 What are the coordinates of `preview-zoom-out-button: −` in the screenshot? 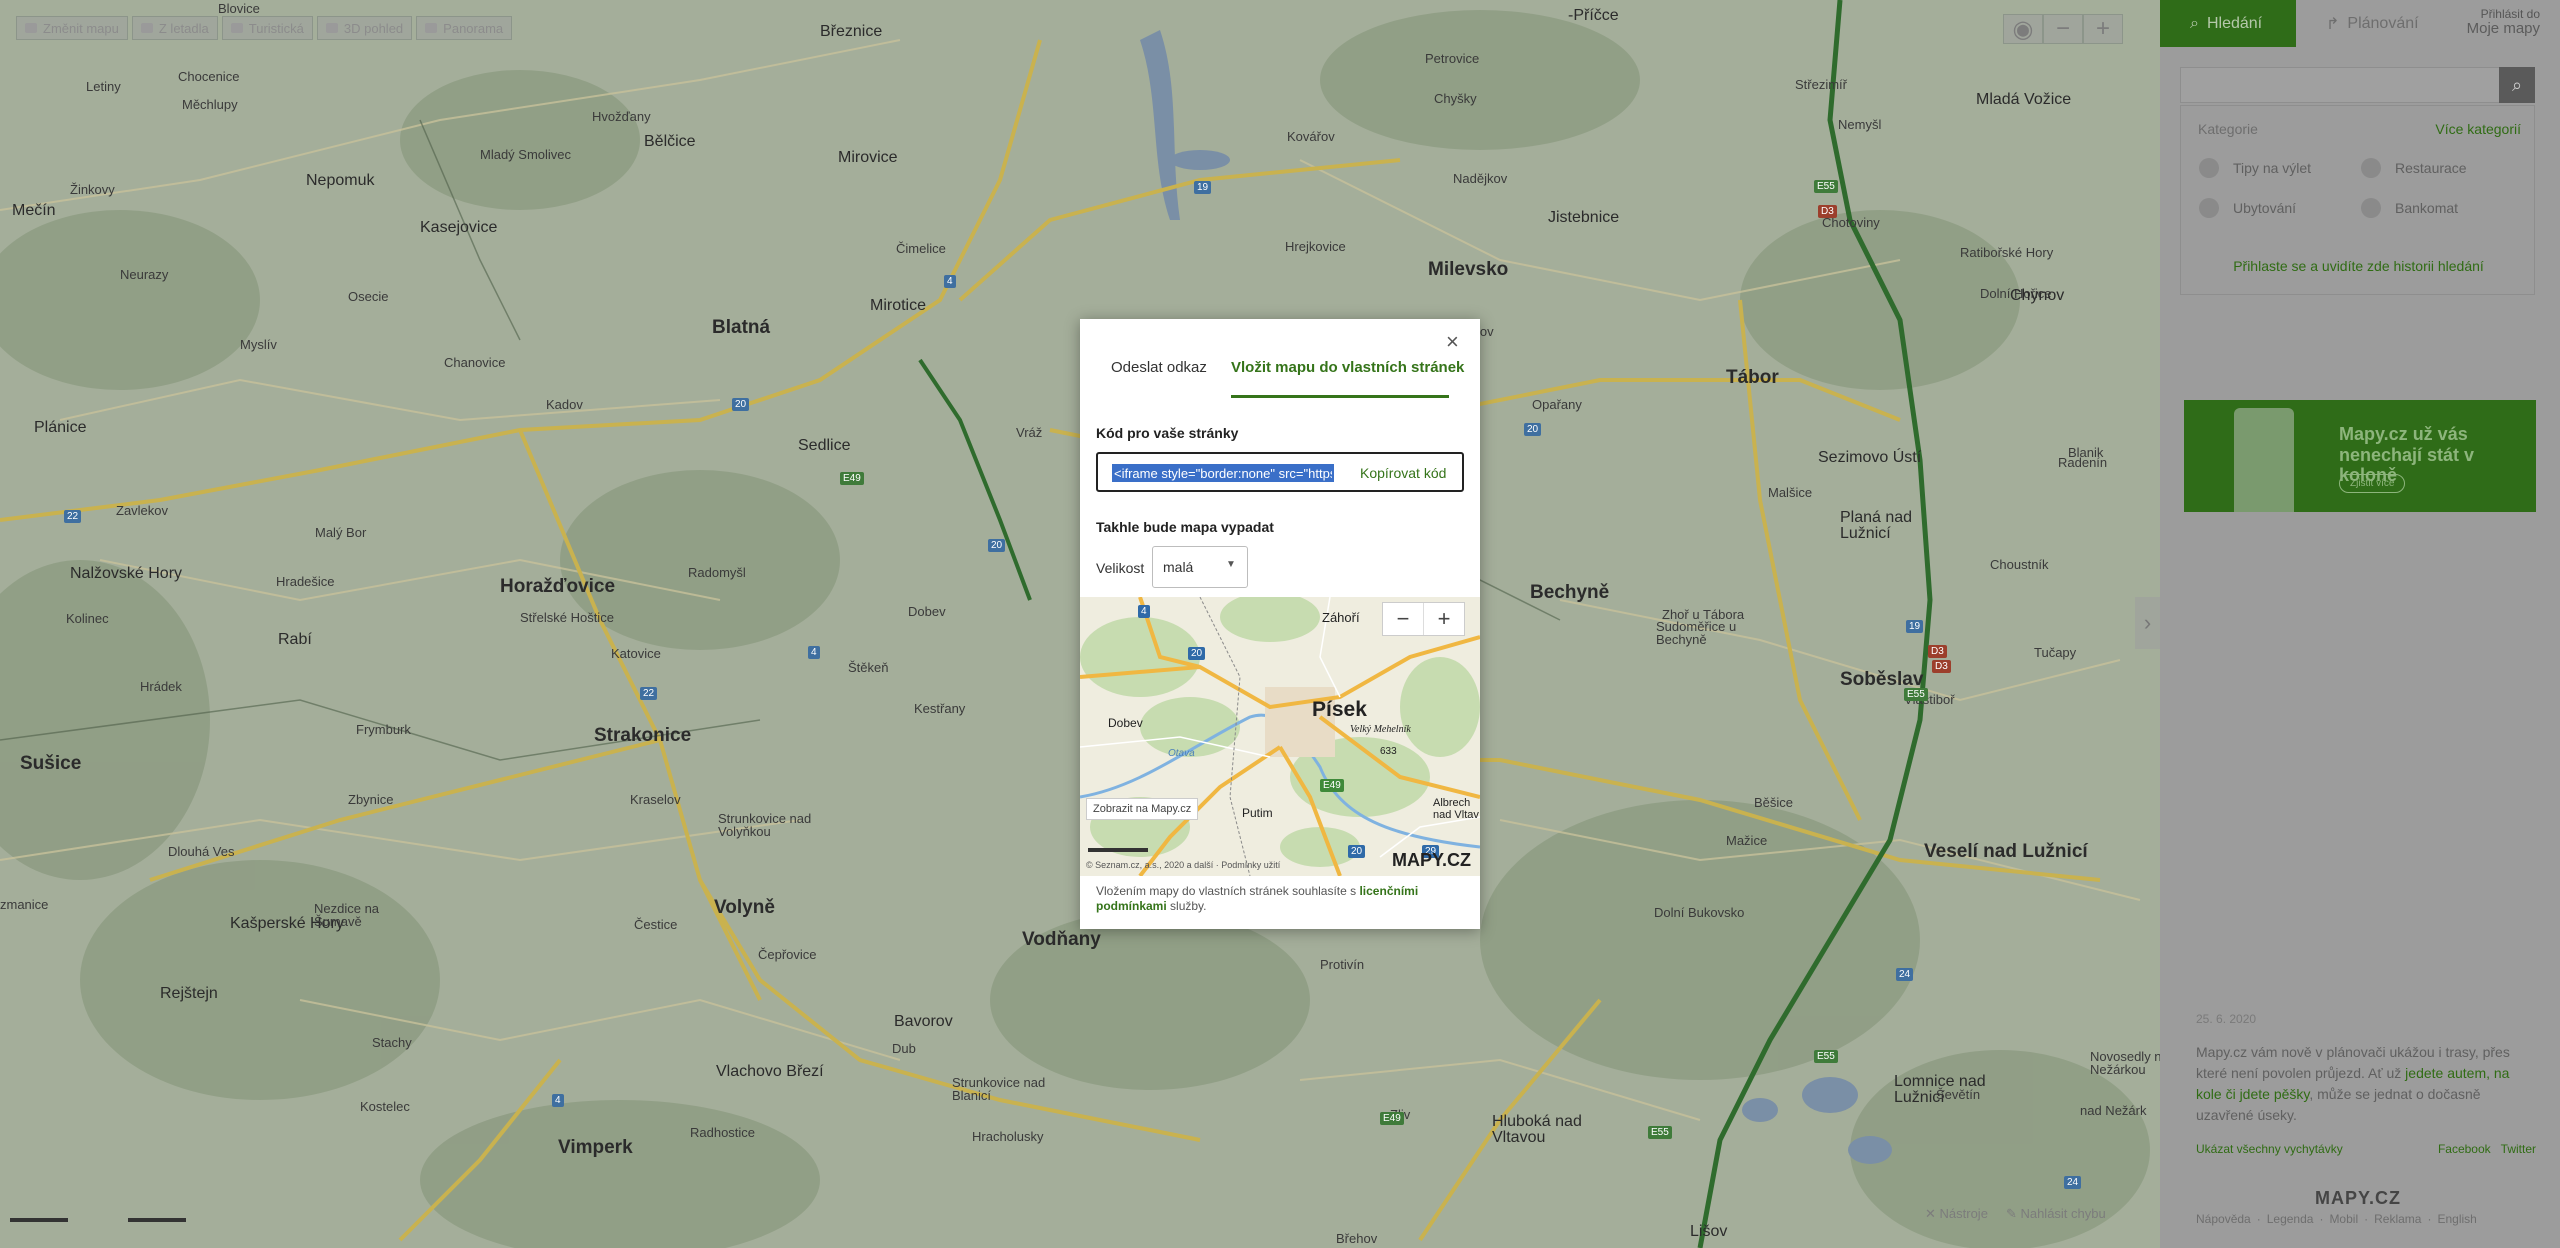 It's located at (1403, 619).